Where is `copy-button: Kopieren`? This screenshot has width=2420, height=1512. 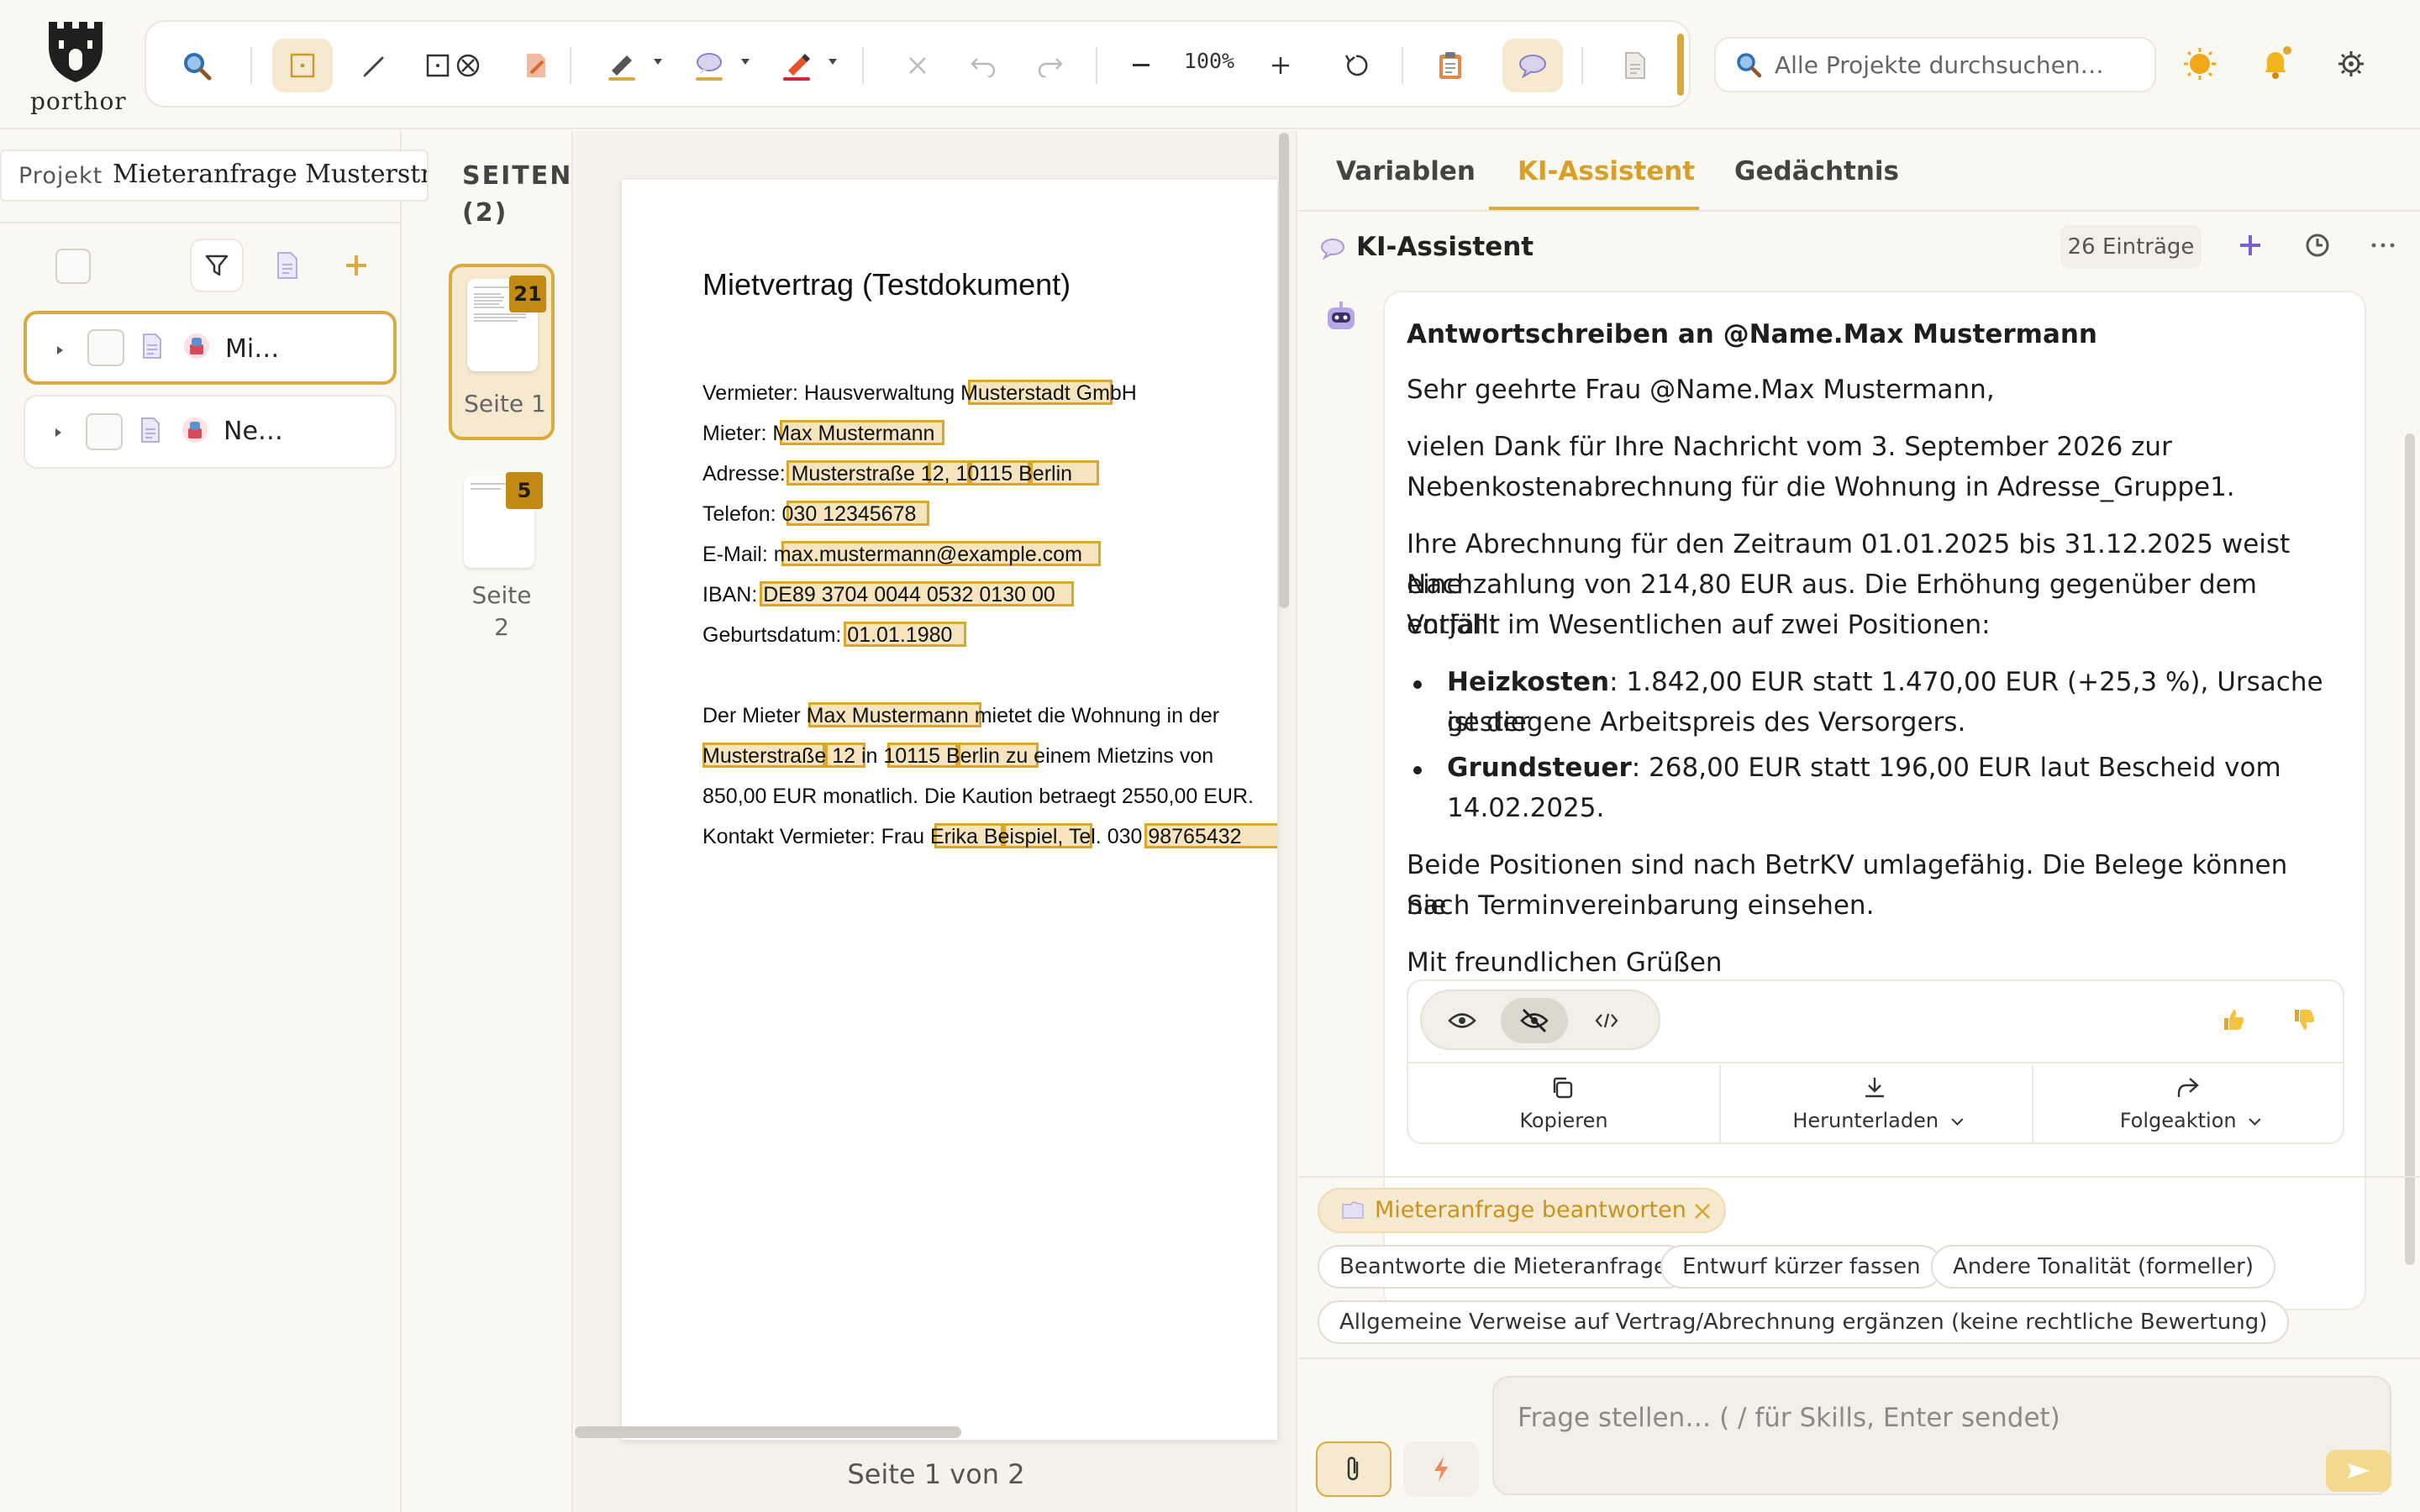
copy-button: Kopieren is located at coordinates (1563, 1104).